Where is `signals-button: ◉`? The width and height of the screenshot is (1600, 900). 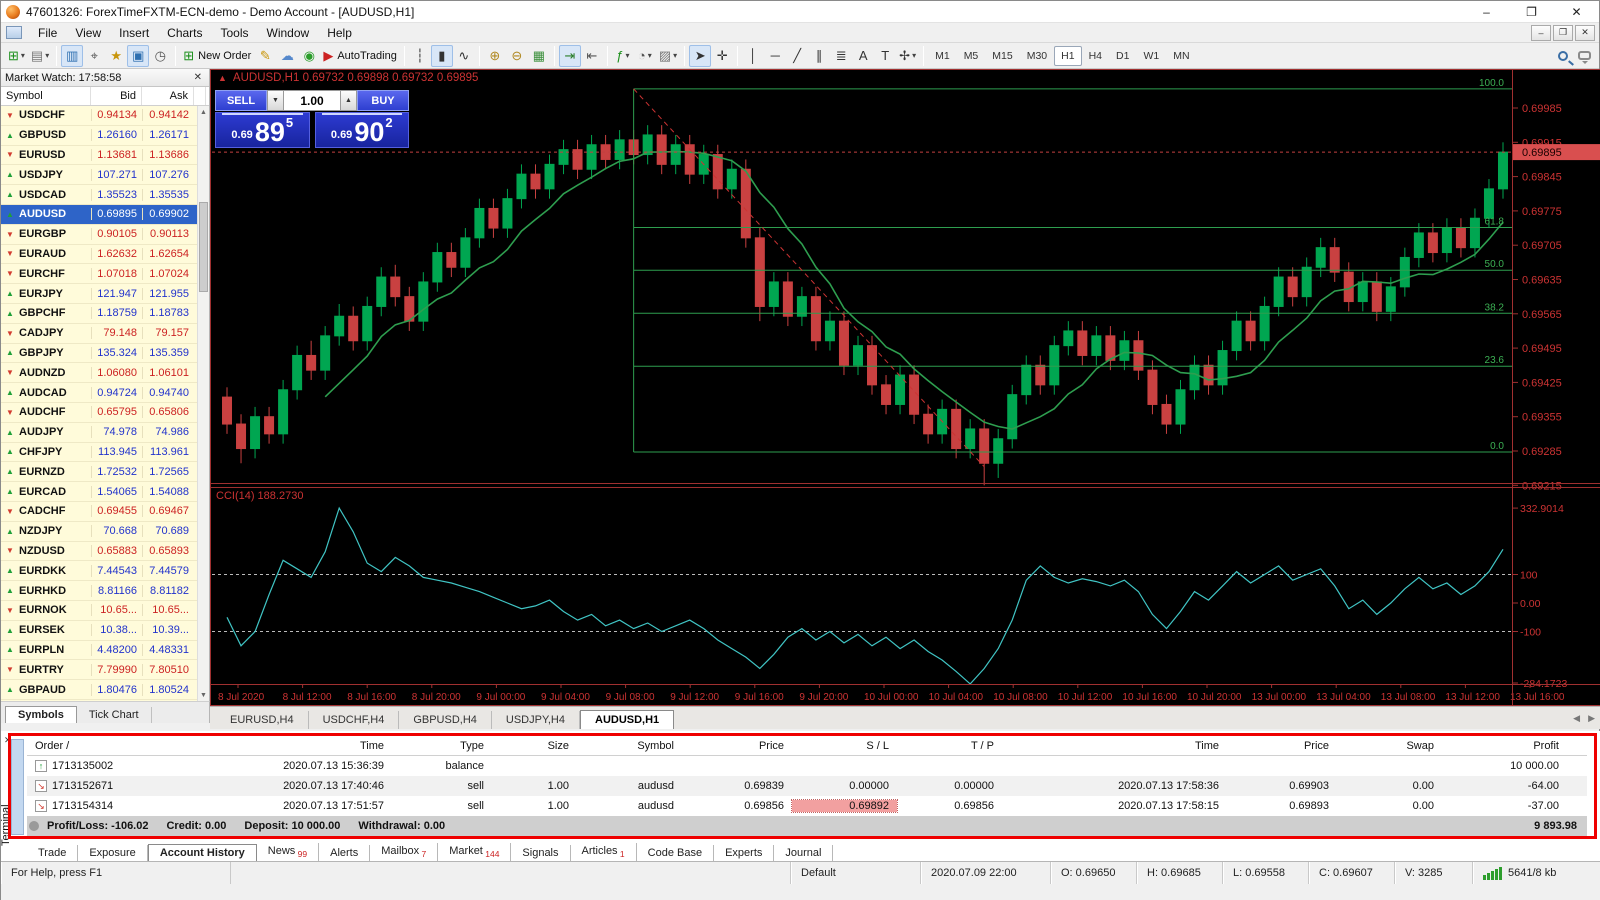
signals-button: ◉ is located at coordinates (309, 56).